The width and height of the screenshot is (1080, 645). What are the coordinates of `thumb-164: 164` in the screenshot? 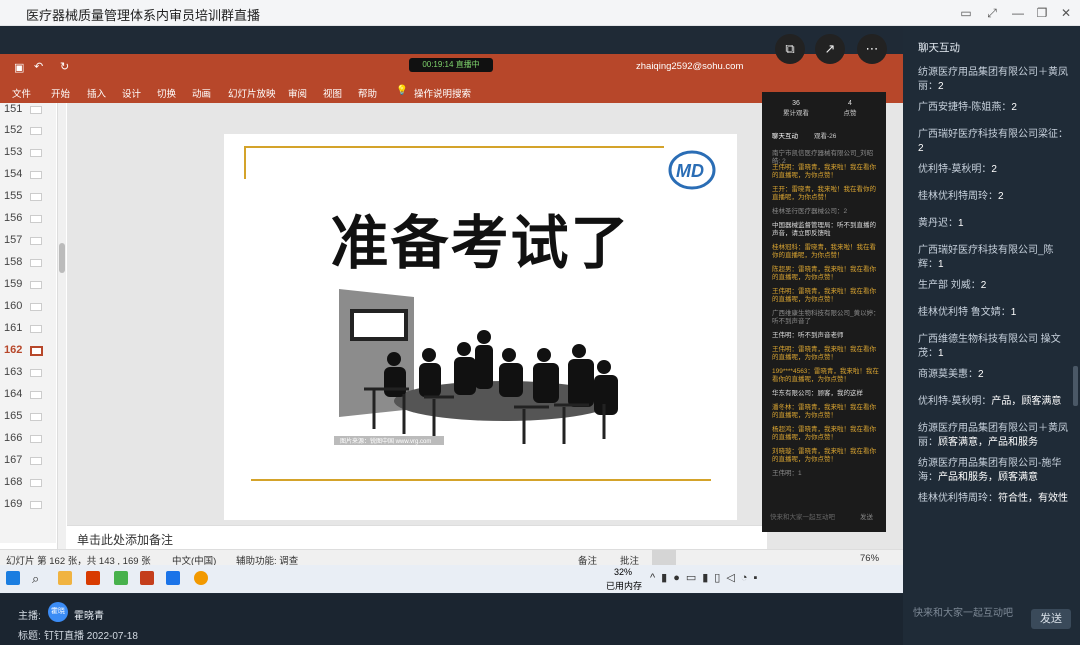 It's located at (28, 396).